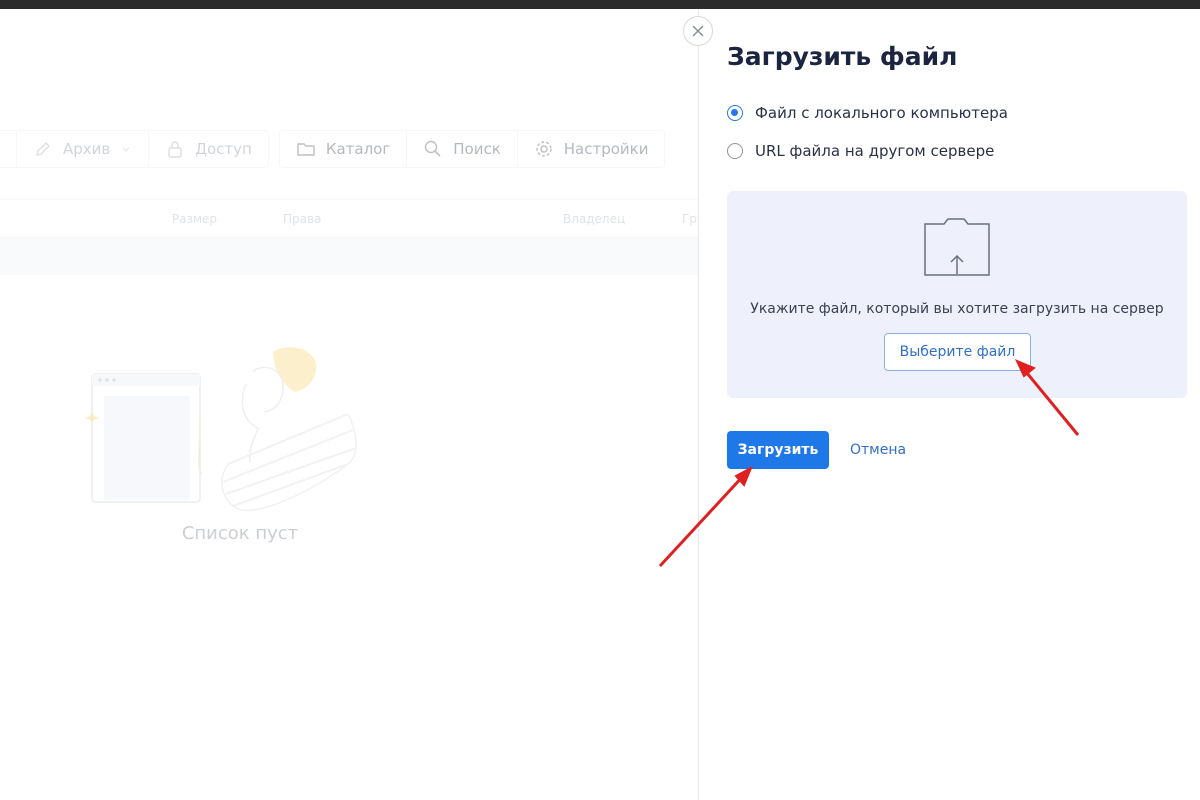 This screenshot has height=800, width=1200. Describe the element at coordinates (878, 450) in the screenshot. I see `cancel-link: Отмена` at that location.